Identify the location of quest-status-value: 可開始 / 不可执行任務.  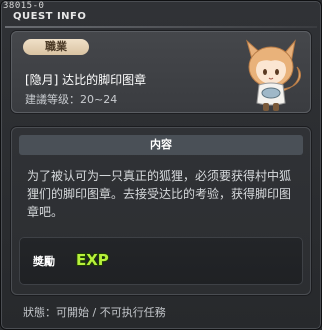
(111, 312).